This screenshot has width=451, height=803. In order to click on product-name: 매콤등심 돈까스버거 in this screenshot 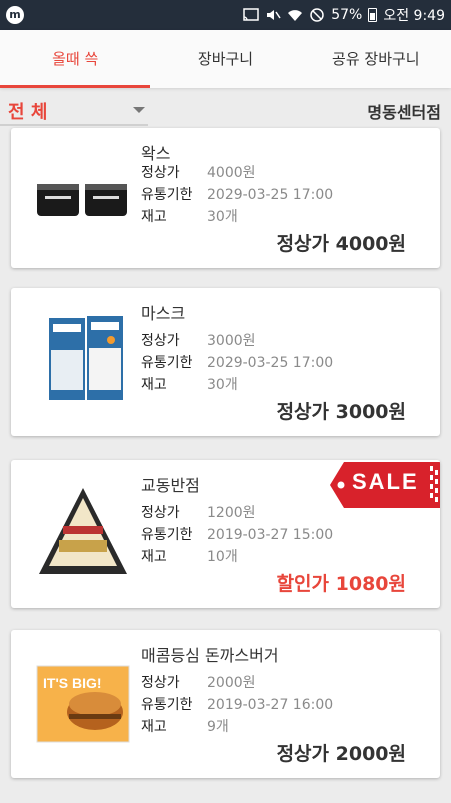, I will do `click(210, 655)`.